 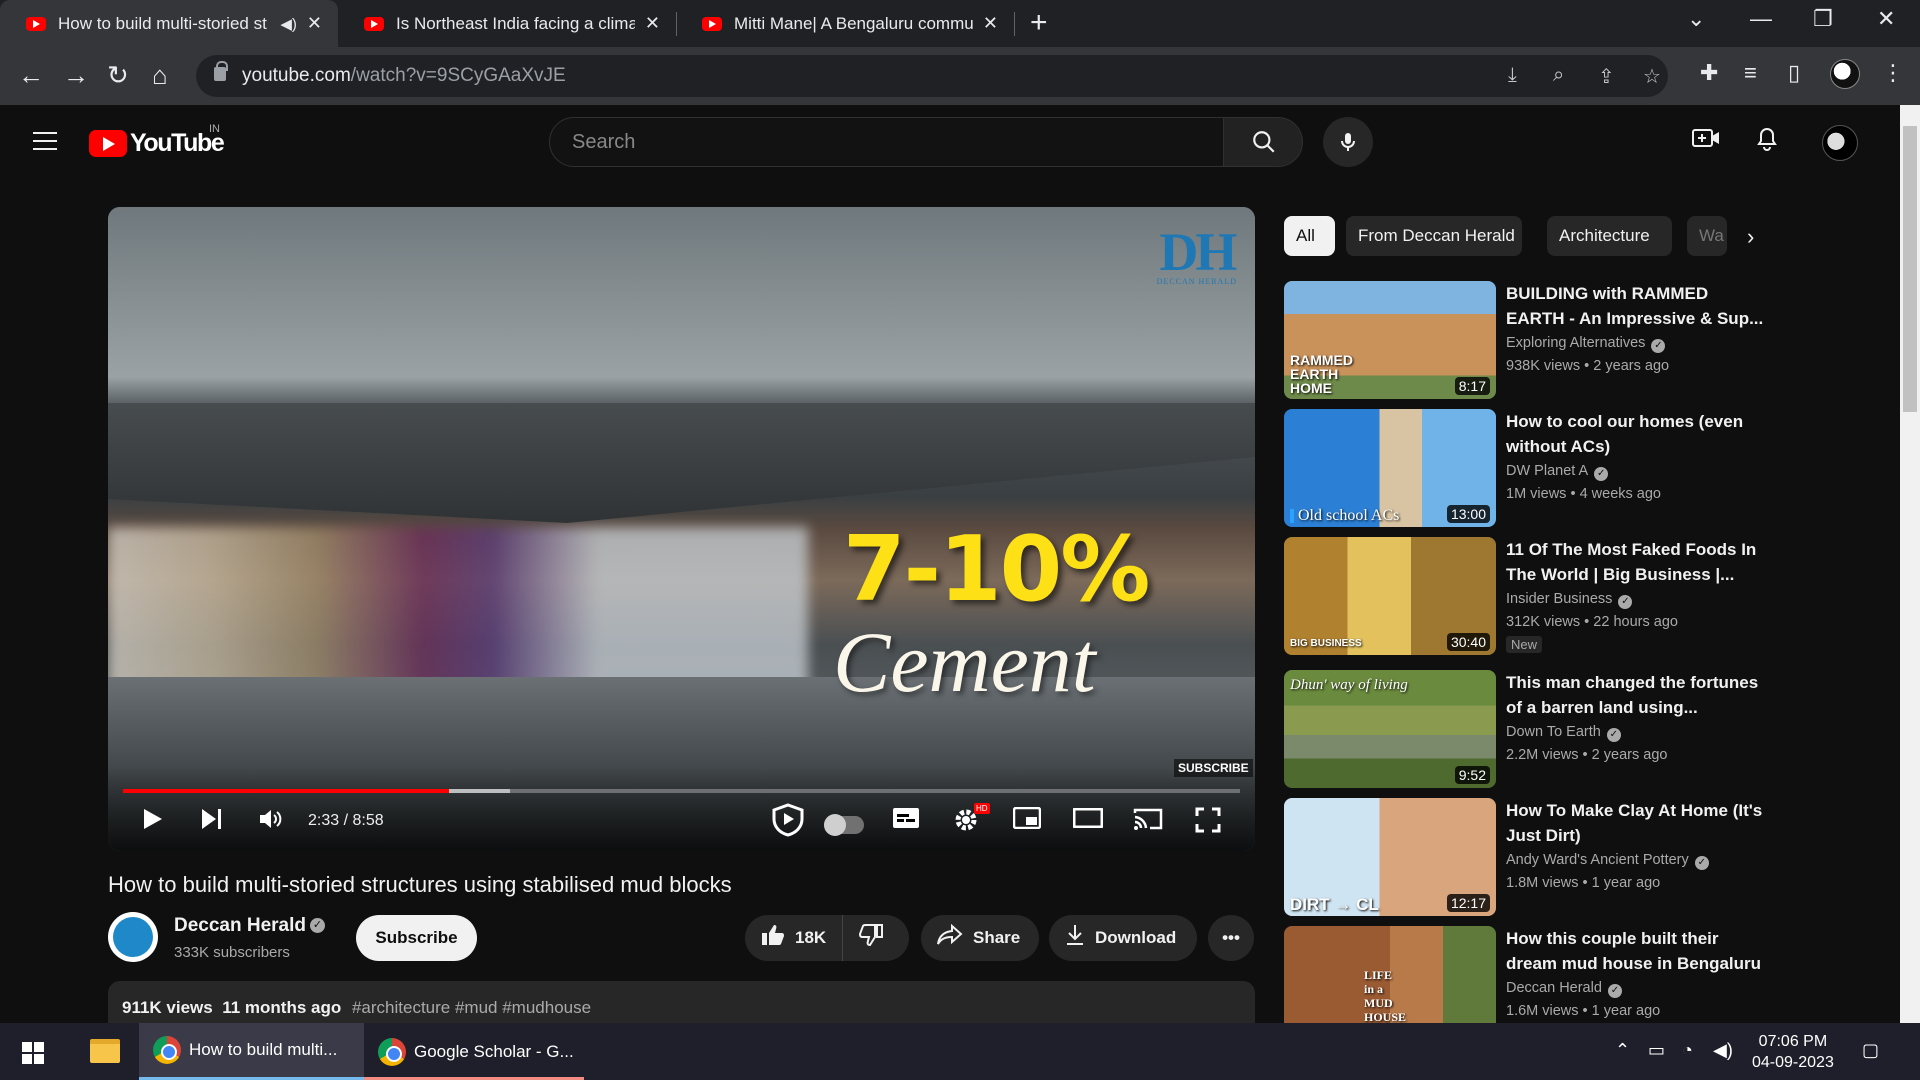 I want to click on browser-tab-1: How to build multi-storied st ◀) ✕, so click(x=169, y=23).